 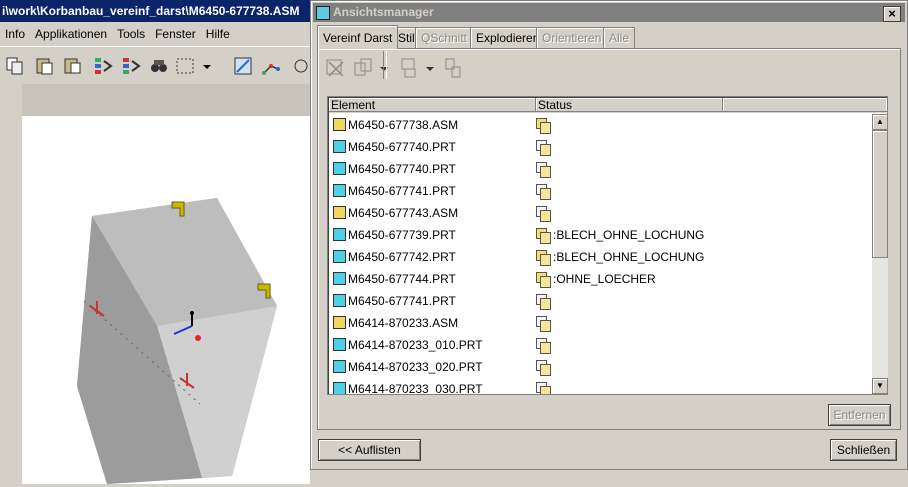 What do you see at coordinates (403, 125) in the screenshot?
I see `element-name: M6450-677738.ASM` at bounding box center [403, 125].